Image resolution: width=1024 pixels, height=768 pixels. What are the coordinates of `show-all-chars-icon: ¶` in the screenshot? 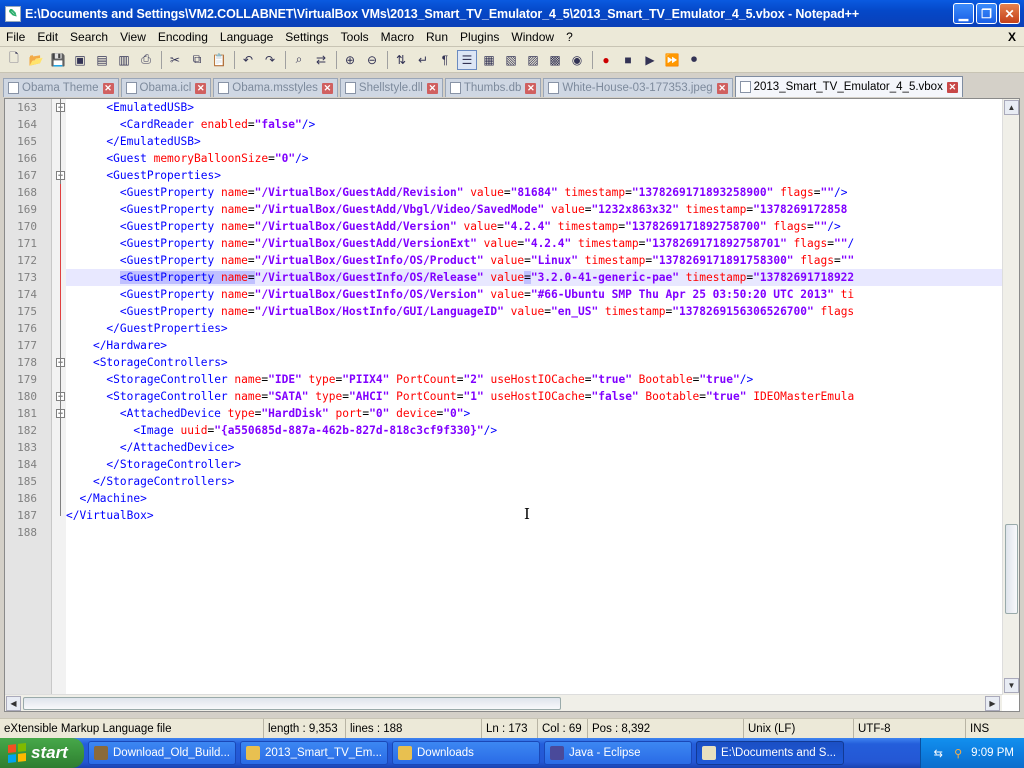 It's located at (445, 60).